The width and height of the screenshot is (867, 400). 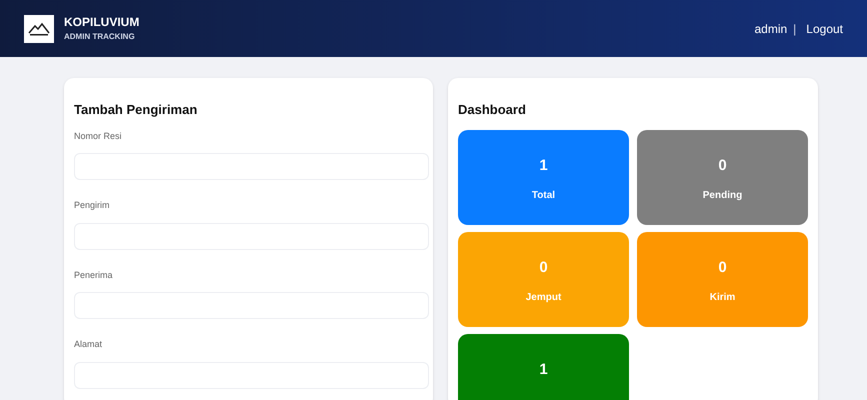 I want to click on brand-name: KOPILUVIUM, so click(x=102, y=22).